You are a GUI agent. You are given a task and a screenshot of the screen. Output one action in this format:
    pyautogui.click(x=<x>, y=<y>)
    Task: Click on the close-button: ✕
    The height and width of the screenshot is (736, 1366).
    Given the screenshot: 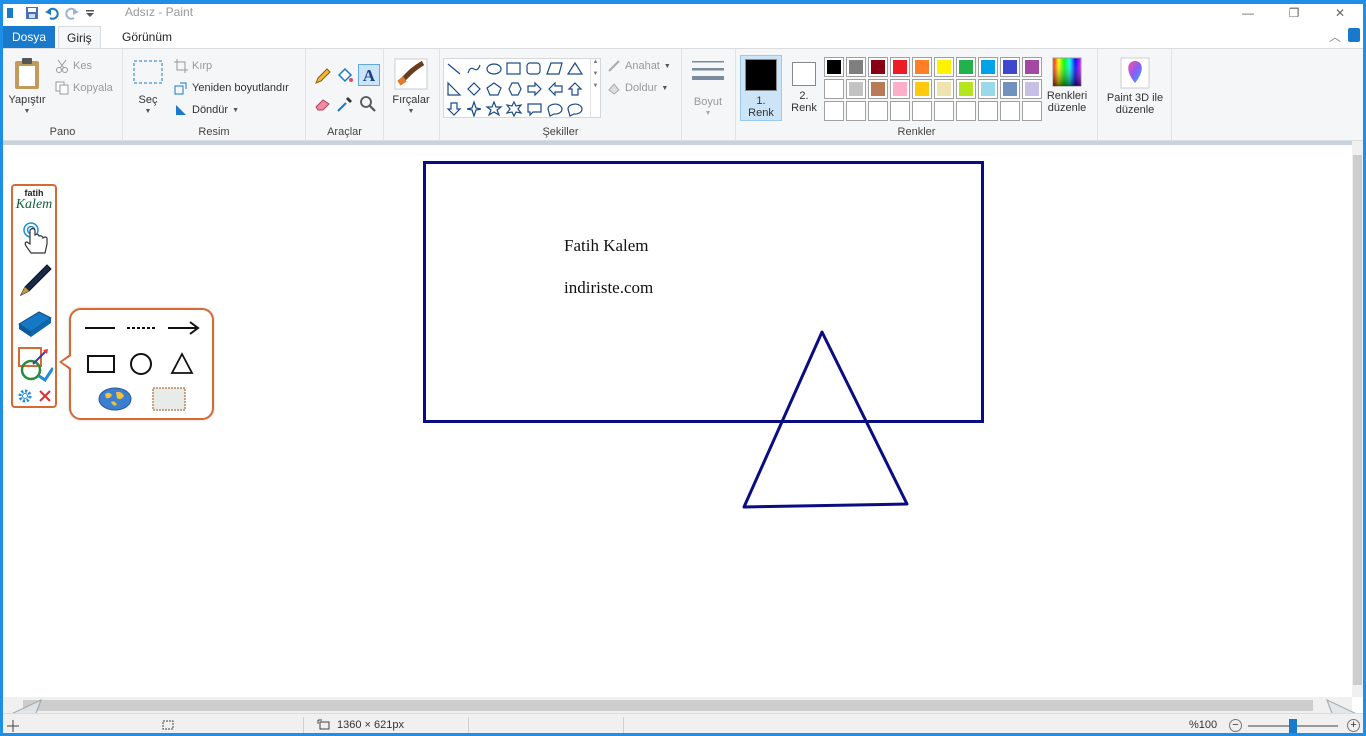 What is the action you would take?
    pyautogui.click(x=1340, y=13)
    